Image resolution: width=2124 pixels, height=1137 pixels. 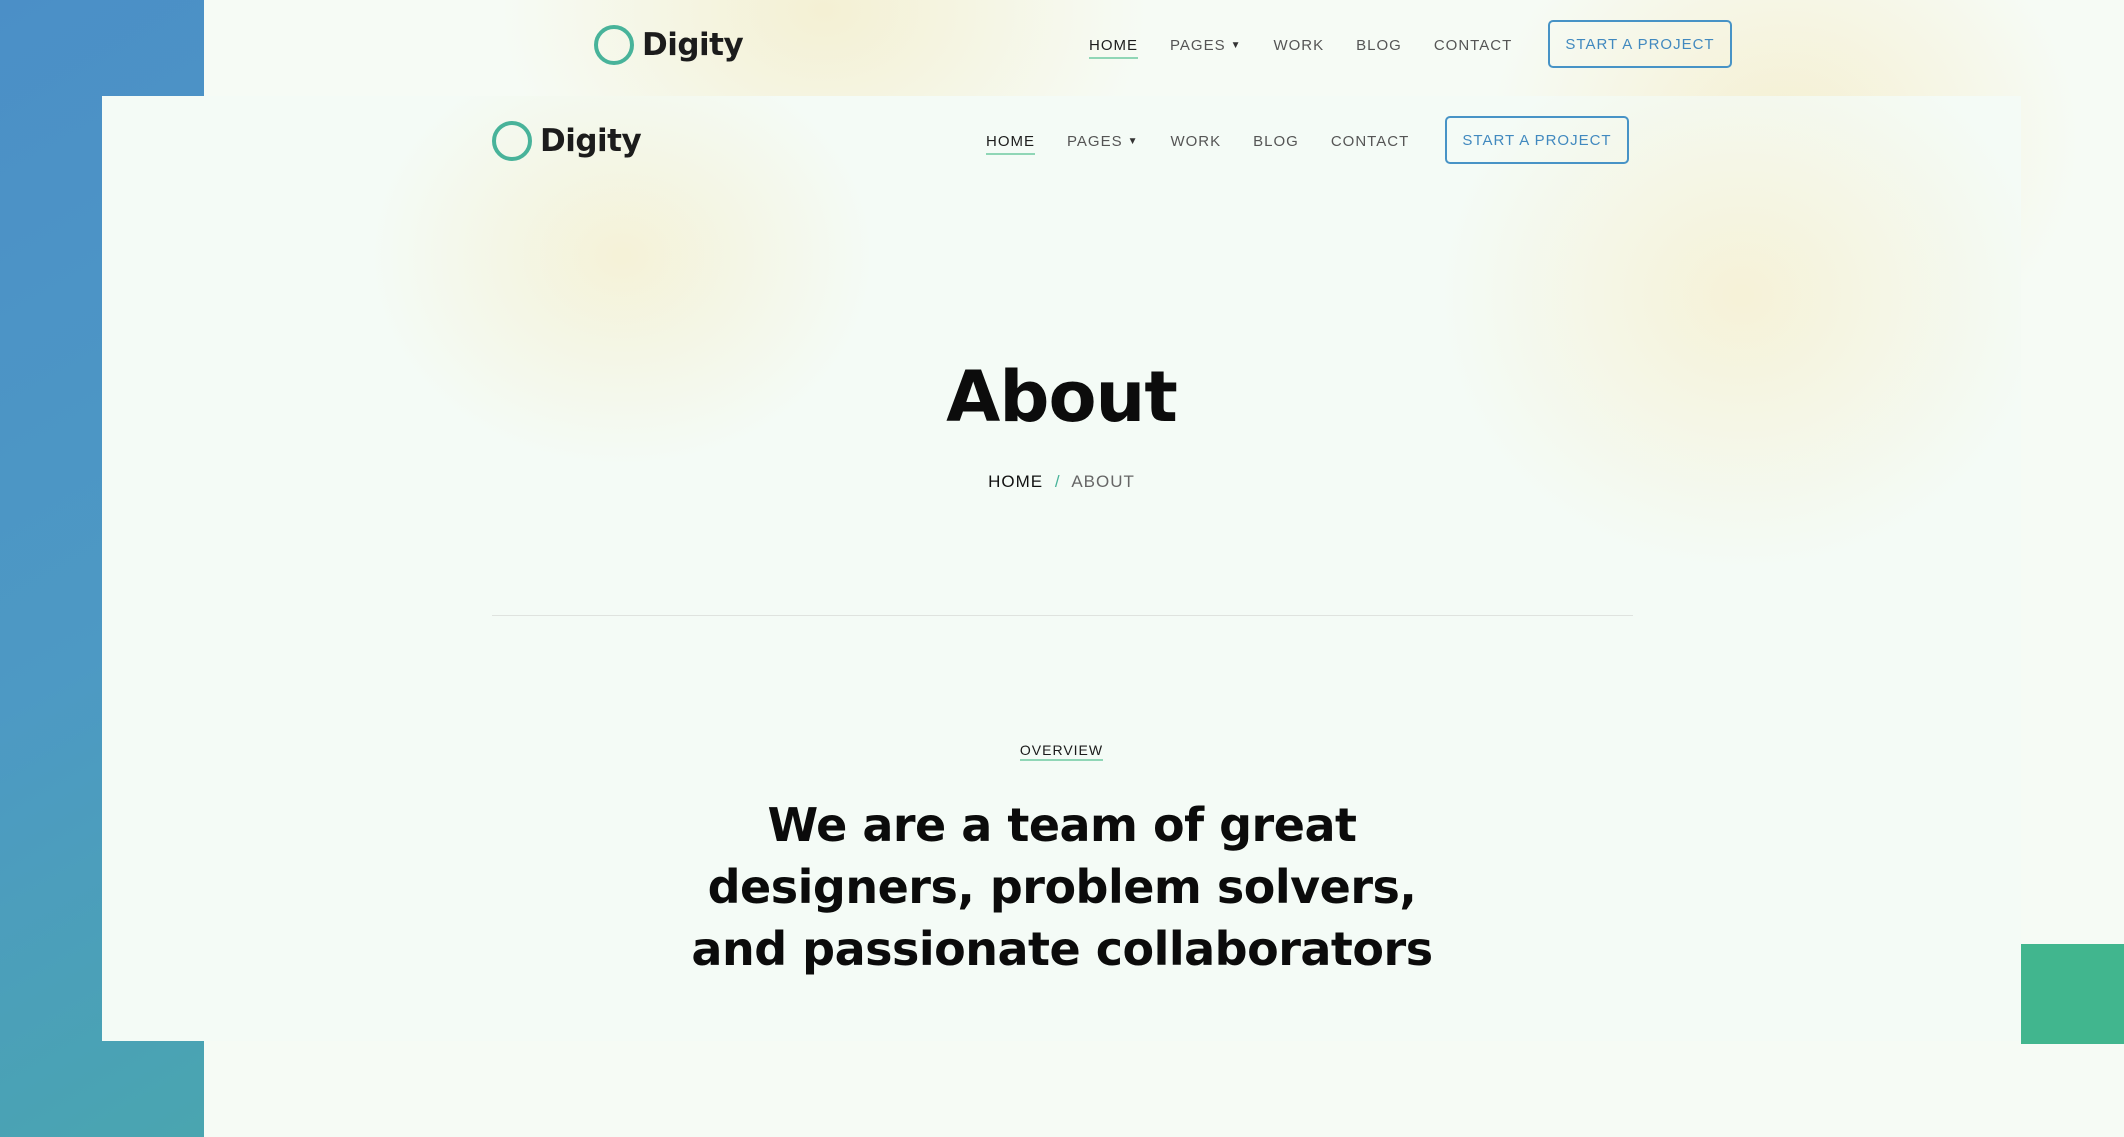 What do you see at coordinates (1103, 481) in the screenshot?
I see `breadcrumb-current: ABOUT` at bounding box center [1103, 481].